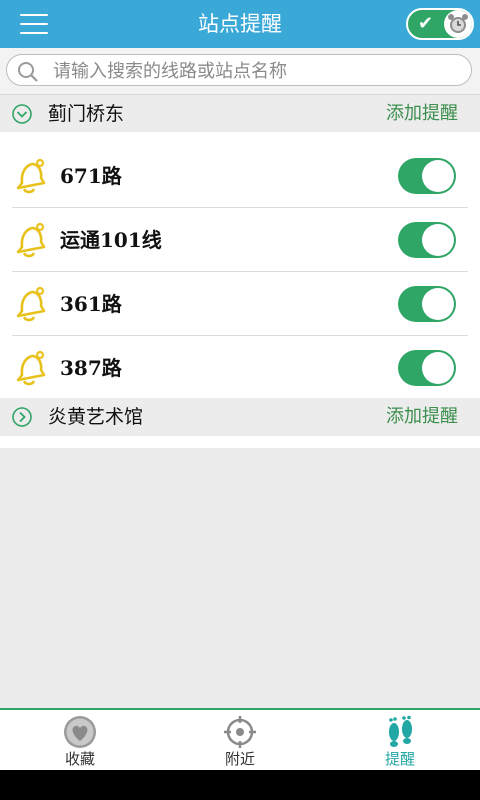 The height and width of the screenshot is (800, 480). I want to click on station-name: 蓟门桥东, so click(86, 114).